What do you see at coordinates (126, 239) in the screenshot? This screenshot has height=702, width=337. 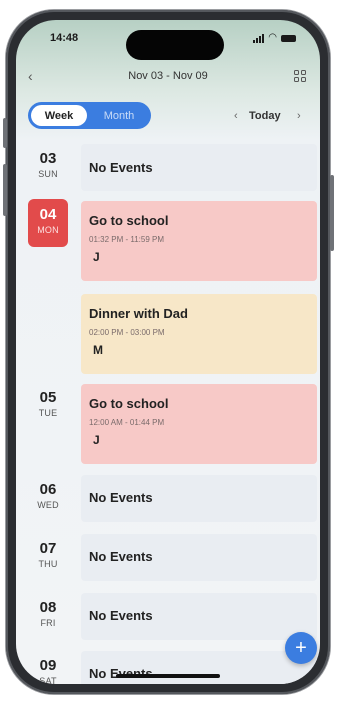 I see `event-time: 01:32 PM - 11:59 PM` at bounding box center [126, 239].